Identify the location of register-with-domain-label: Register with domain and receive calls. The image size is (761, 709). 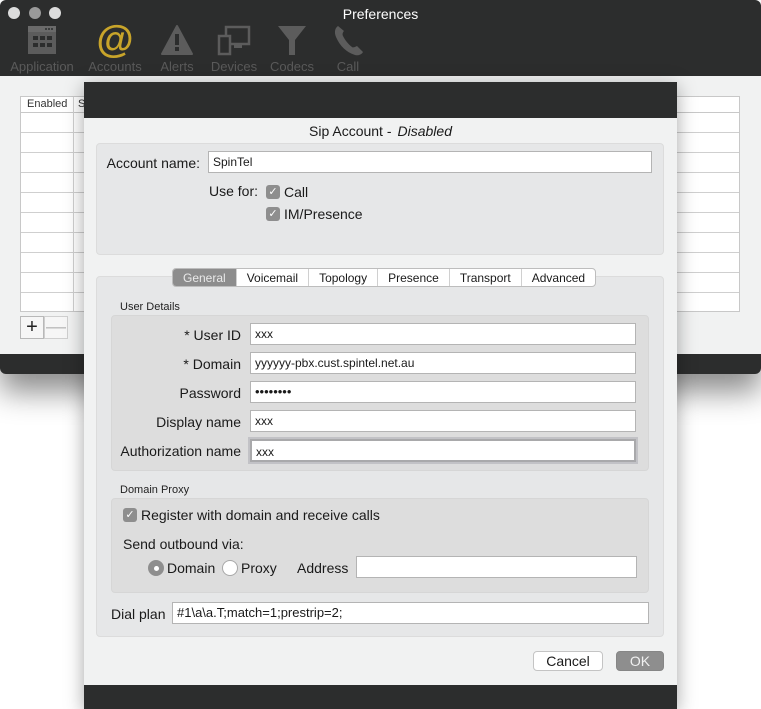
(260, 515).